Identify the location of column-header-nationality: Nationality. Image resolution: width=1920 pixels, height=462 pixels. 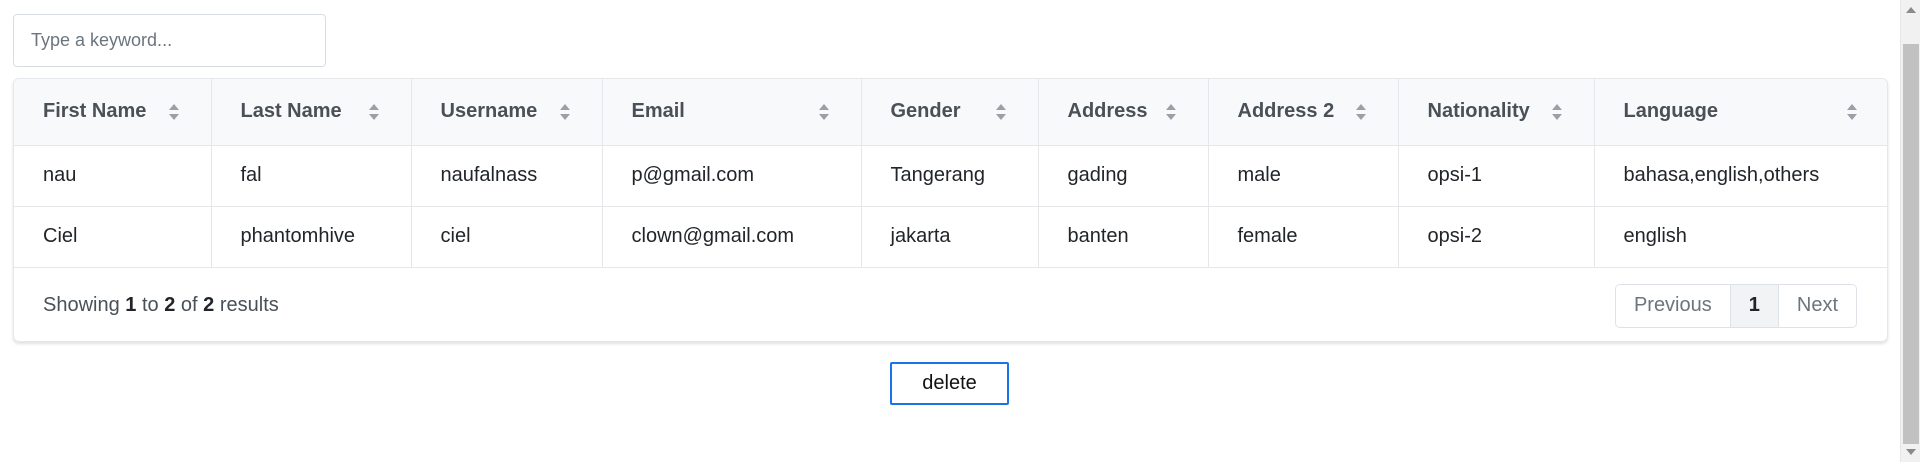
(1496, 112).